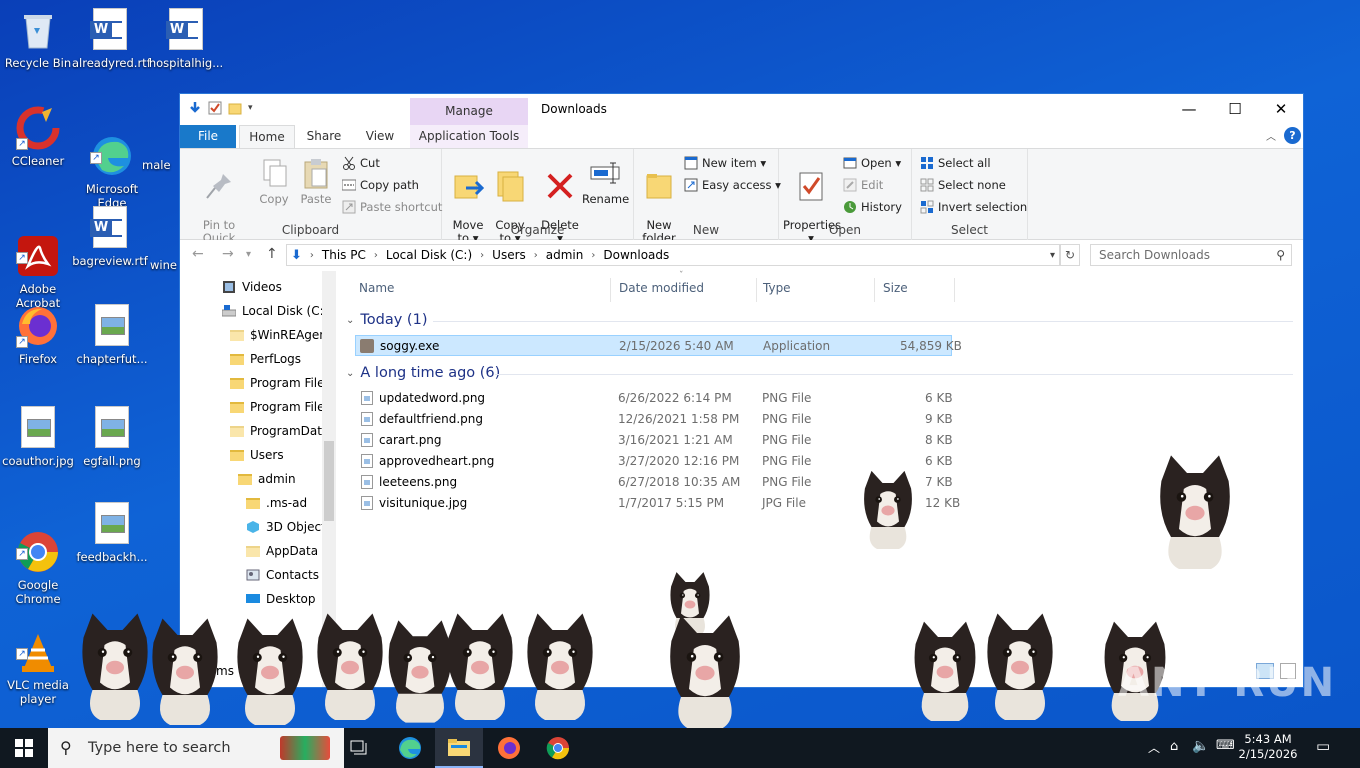 The height and width of the screenshot is (768, 1360). Describe the element at coordinates (1292, 135) in the screenshot. I see `help-icon: ?` at that location.